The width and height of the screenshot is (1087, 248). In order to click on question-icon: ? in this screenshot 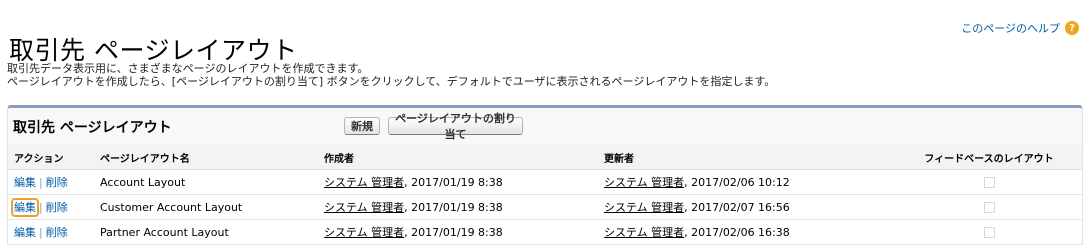, I will do `click(1072, 28)`.